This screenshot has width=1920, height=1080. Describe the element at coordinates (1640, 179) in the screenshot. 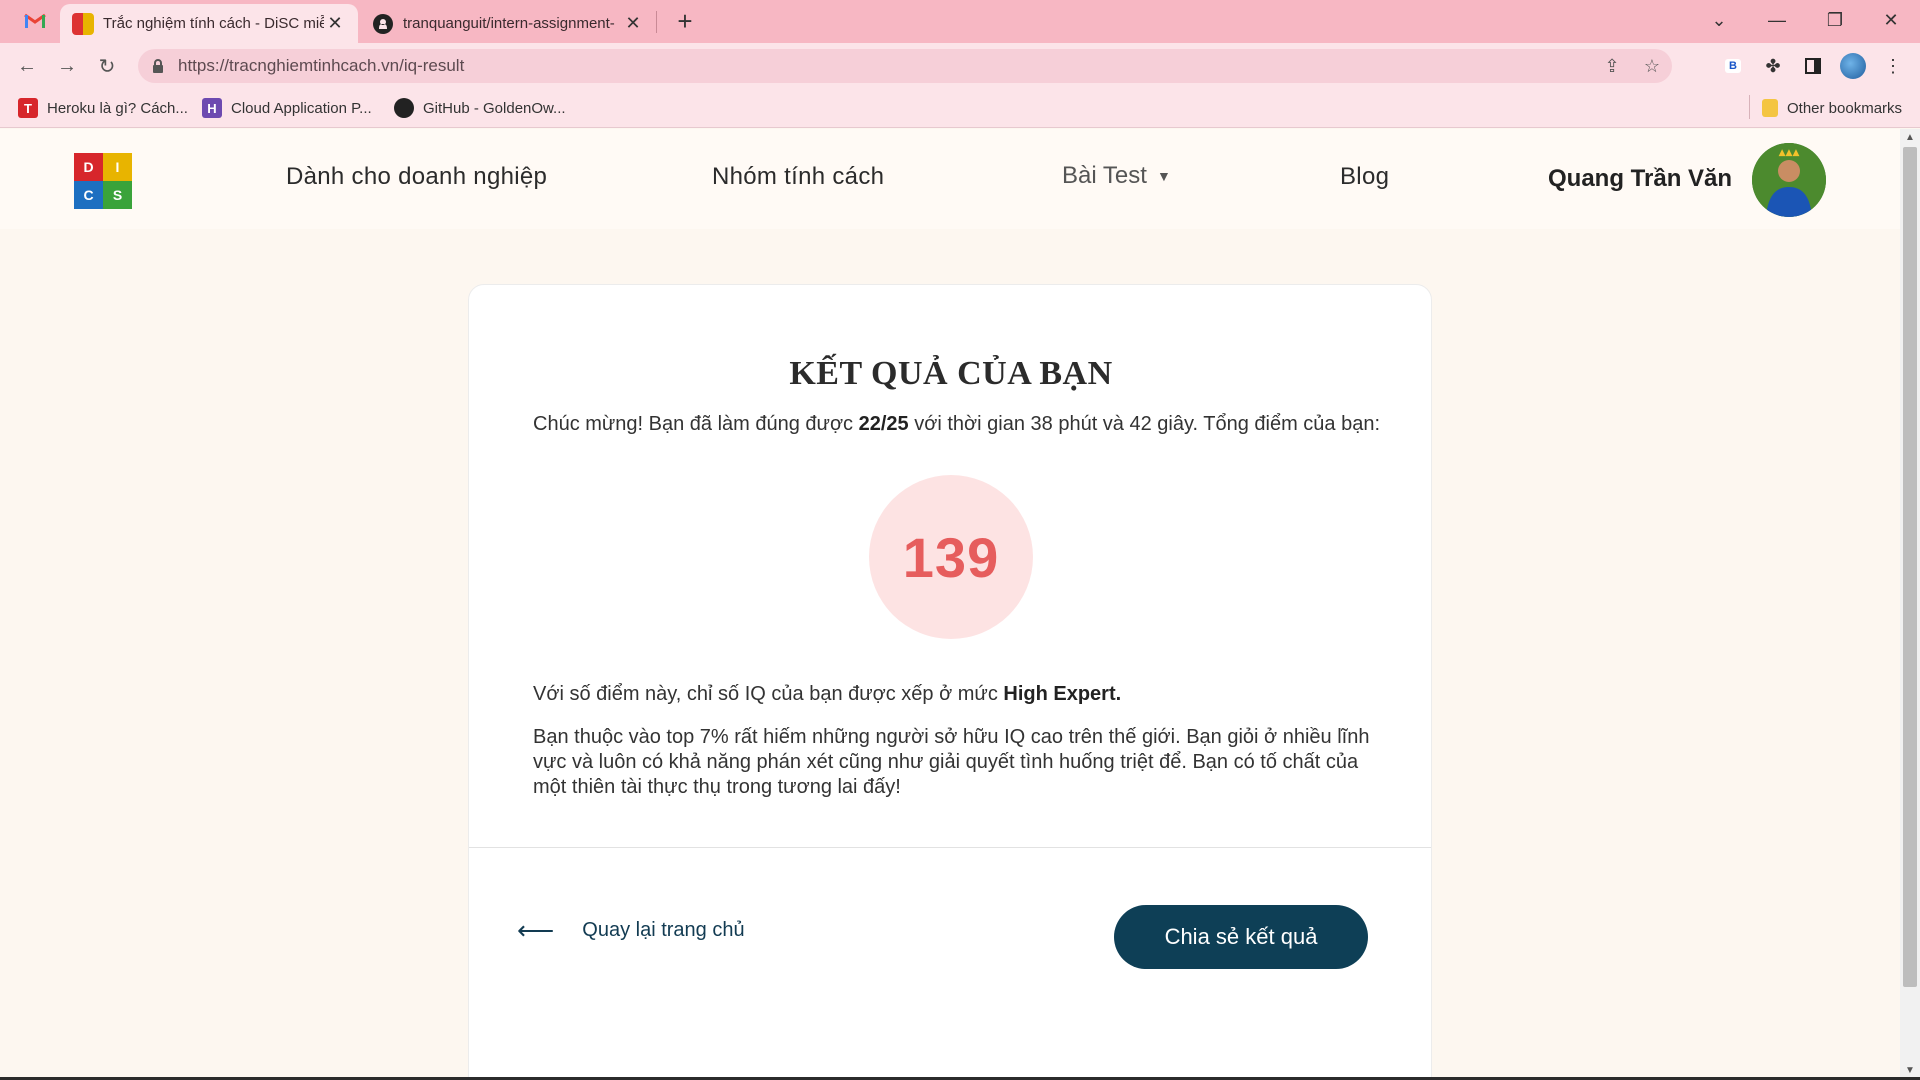

I see `user-name: Quang Trần Văn` at that location.